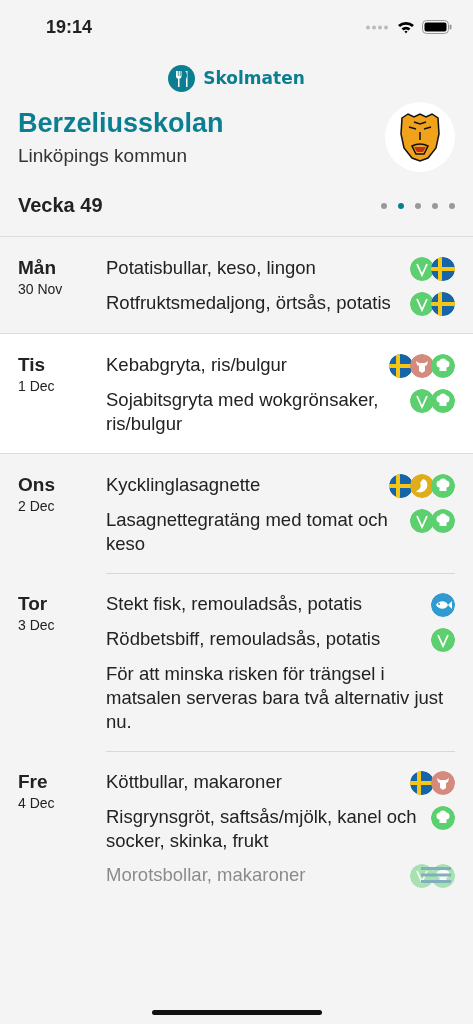  I want to click on wifi-icon, so click(406, 27).